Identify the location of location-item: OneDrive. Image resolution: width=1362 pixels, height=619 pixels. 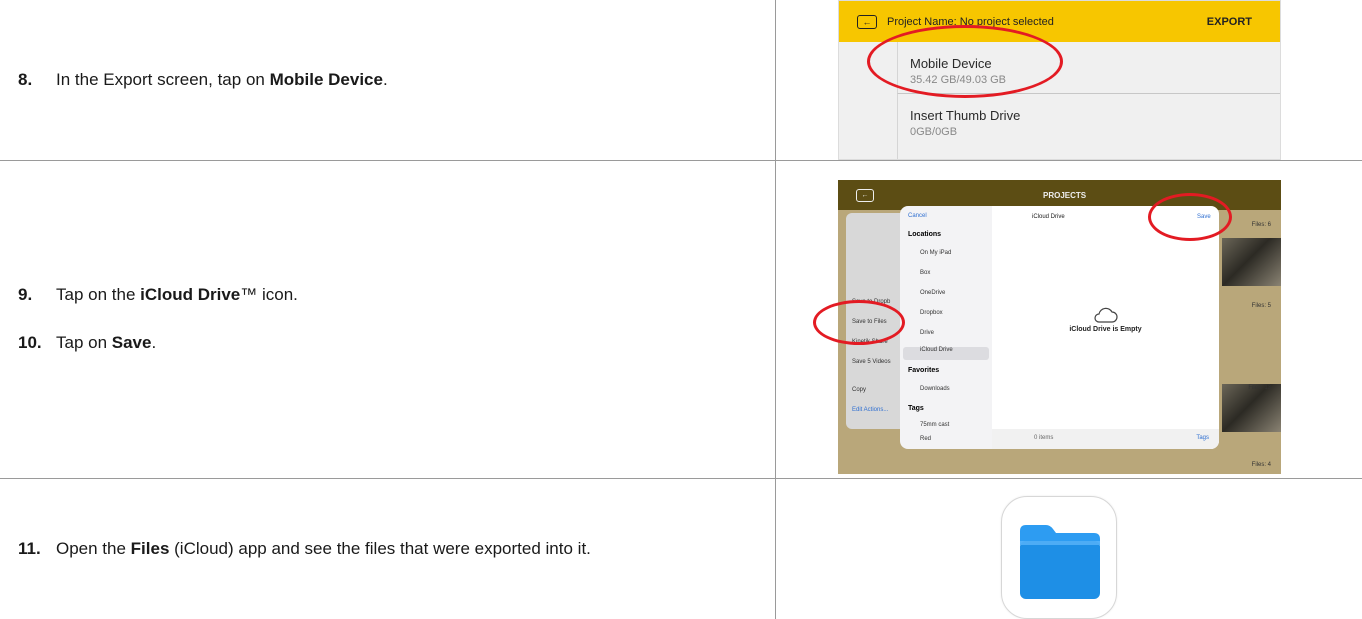
(932, 293).